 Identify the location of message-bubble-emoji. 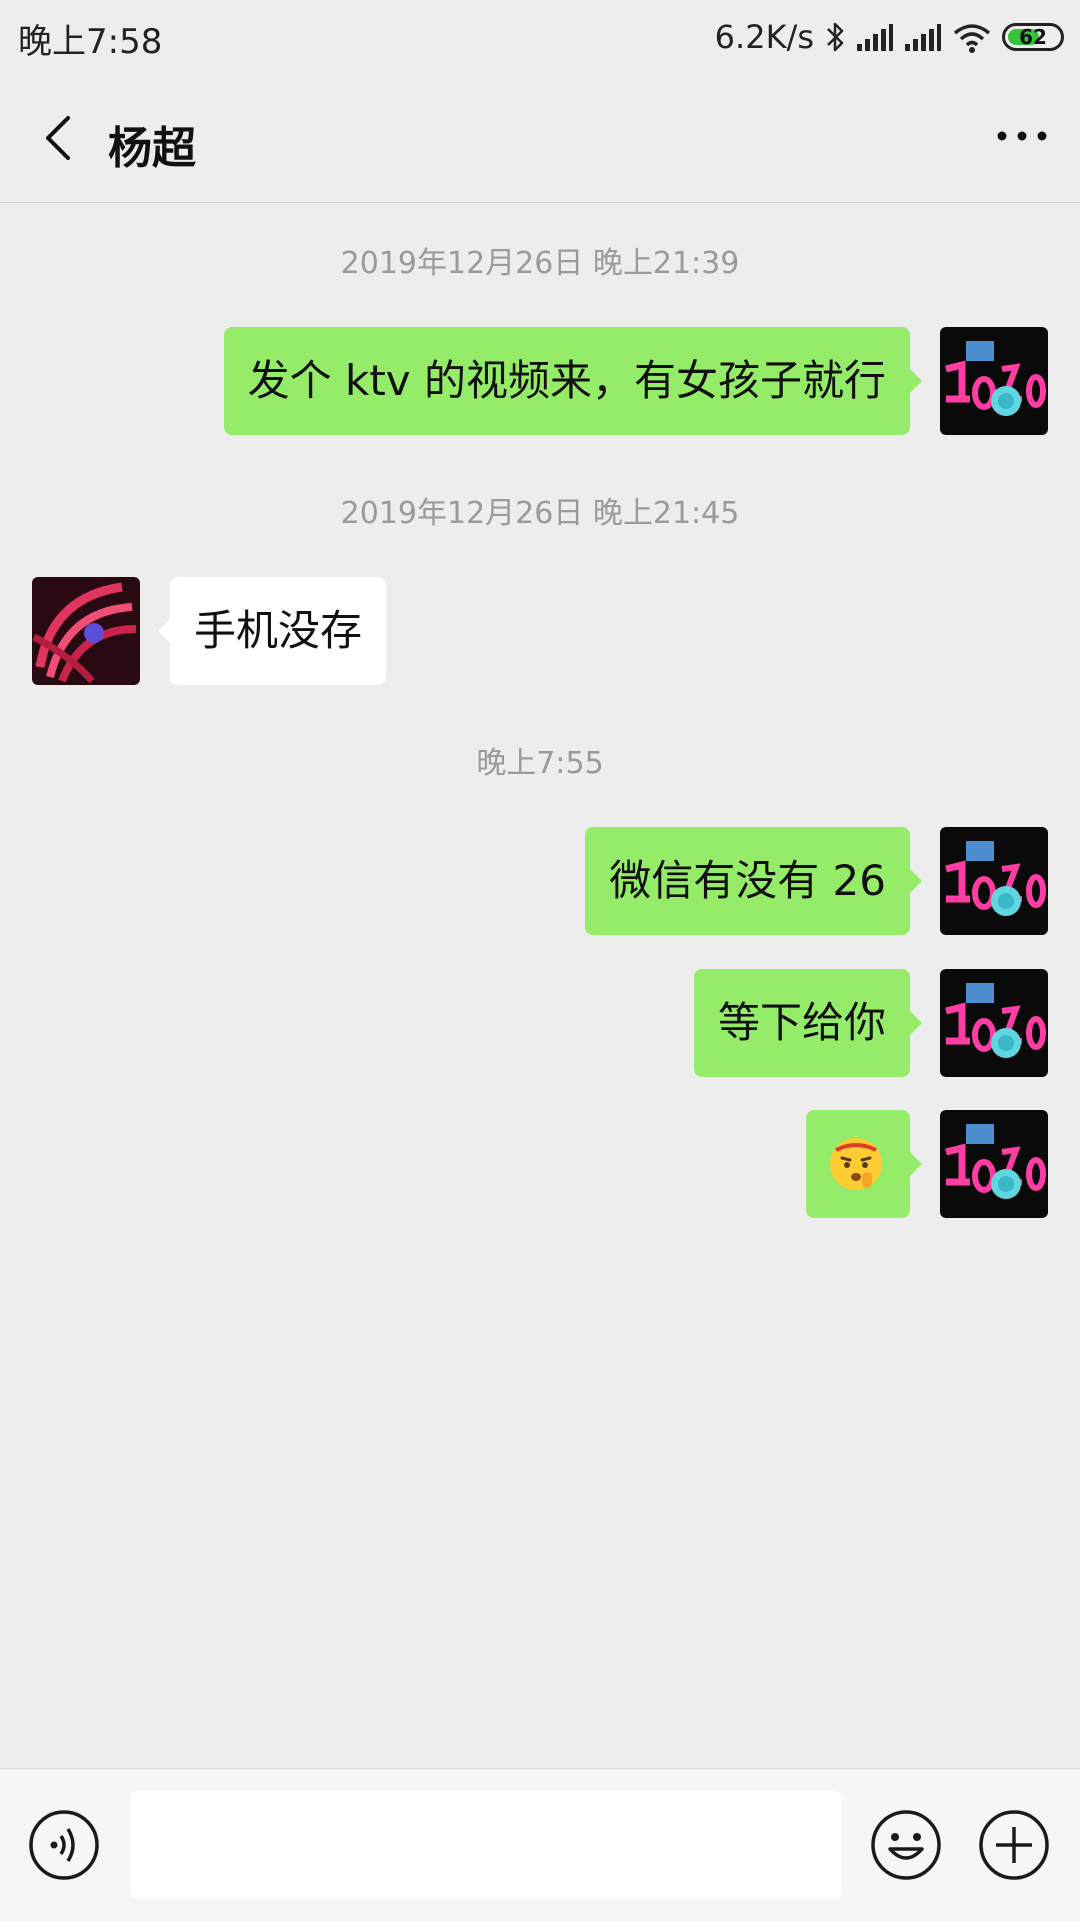
(864, 1164).